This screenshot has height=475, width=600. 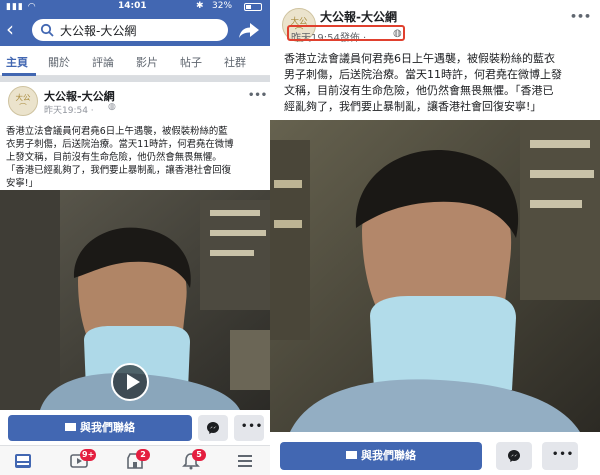 What do you see at coordinates (88, 455) in the screenshot?
I see `videos-badge: 9+` at bounding box center [88, 455].